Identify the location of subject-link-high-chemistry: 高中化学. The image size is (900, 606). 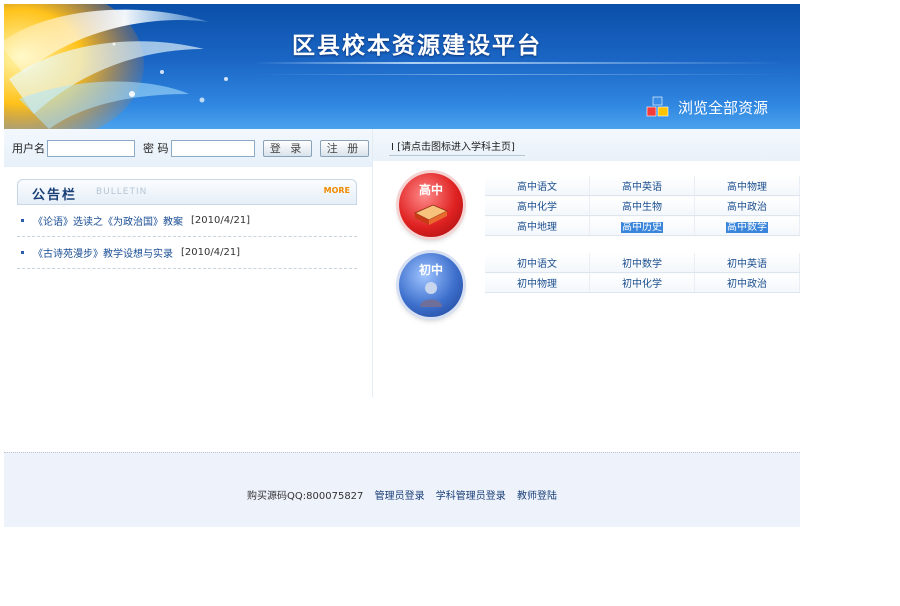
(537, 205).